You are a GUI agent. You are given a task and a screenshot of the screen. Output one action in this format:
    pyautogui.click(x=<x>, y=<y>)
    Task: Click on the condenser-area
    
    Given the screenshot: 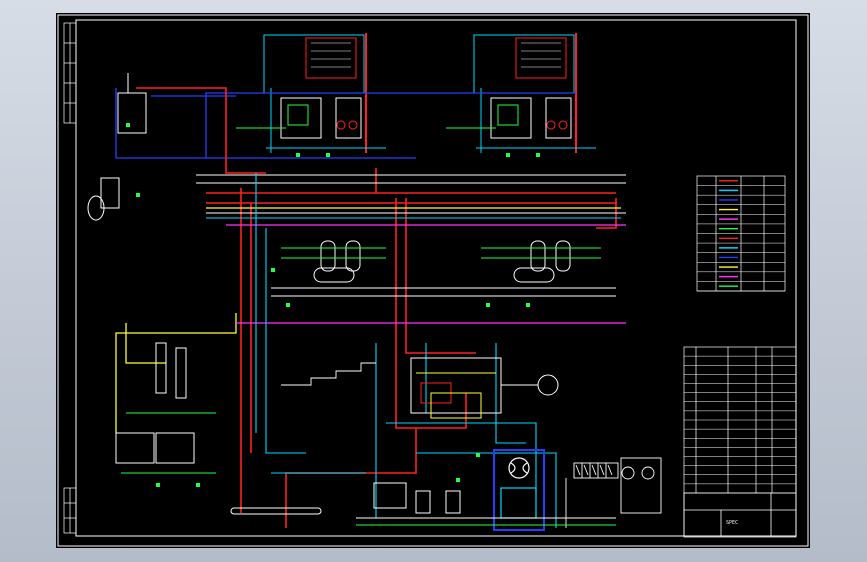 What is the action you would take?
    pyautogui.click(x=484, y=388)
    